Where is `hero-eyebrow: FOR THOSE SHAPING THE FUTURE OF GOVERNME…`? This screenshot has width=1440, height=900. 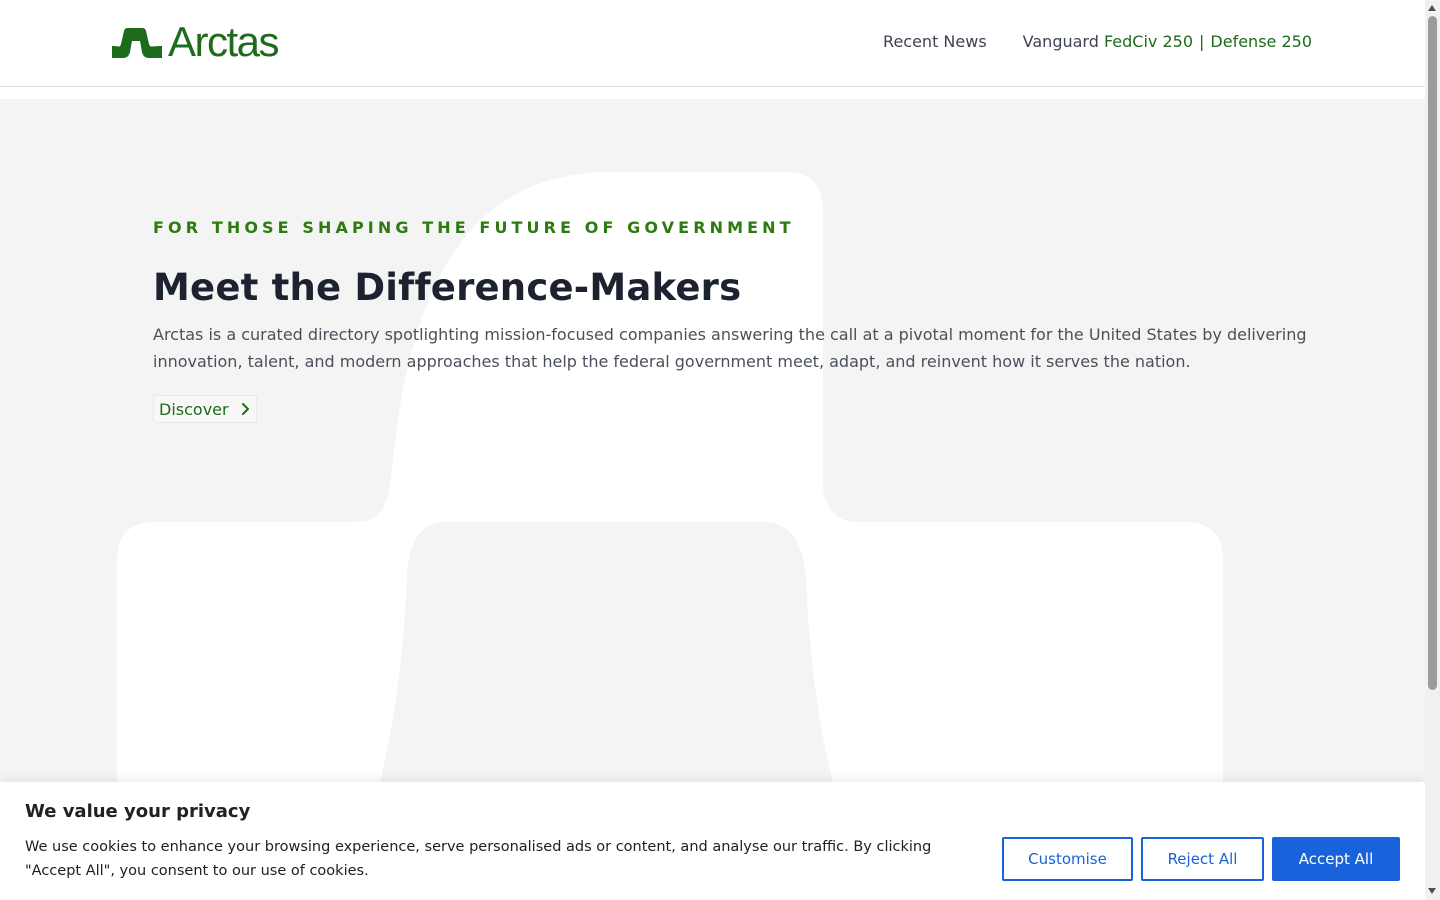
hero-eyebrow: FOR THOSE SHAPING THE FUTURE OF GOVERNME… is located at coordinates (474, 227).